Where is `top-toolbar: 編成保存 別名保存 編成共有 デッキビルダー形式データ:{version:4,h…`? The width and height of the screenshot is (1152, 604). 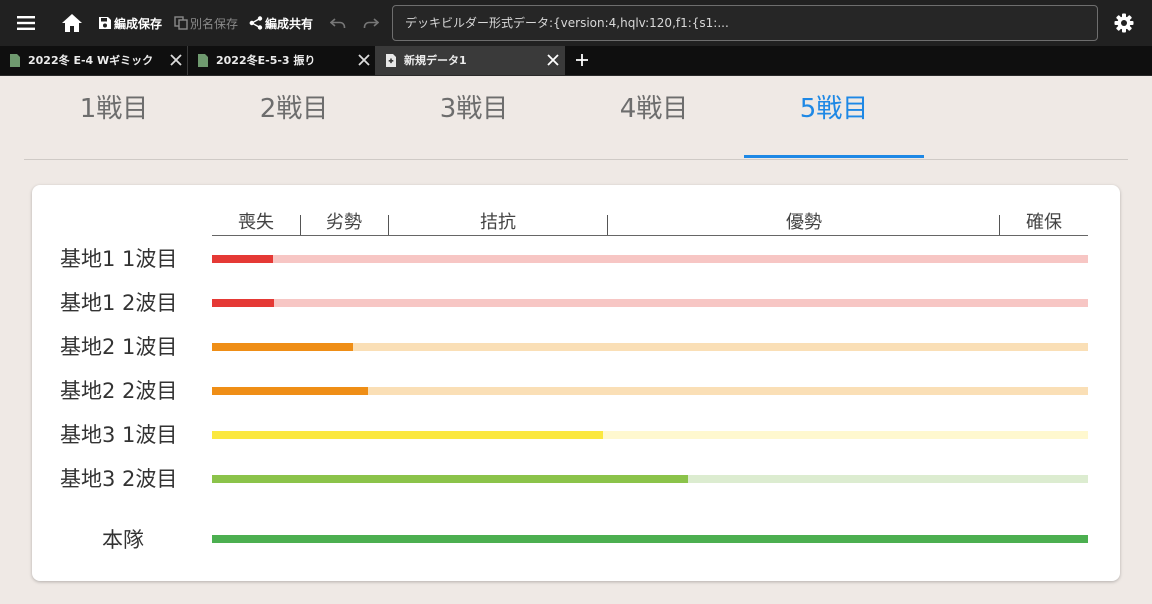
top-toolbar: 編成保存 別名保存 編成共有 デッキビルダー形式データ:{version:4,h… is located at coordinates (576, 23).